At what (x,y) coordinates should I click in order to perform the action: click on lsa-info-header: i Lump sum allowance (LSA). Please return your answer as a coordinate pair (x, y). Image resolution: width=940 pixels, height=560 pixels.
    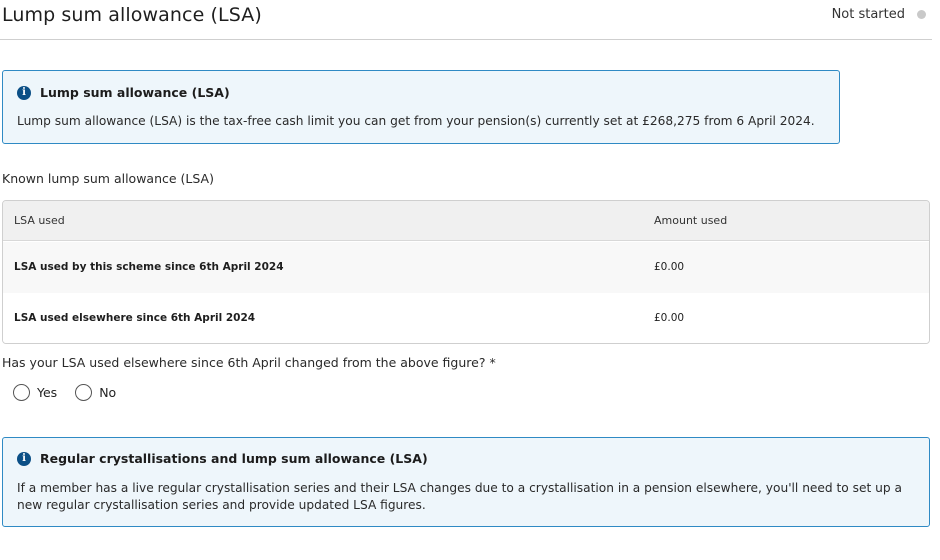
    Looking at the image, I should click on (123, 92).